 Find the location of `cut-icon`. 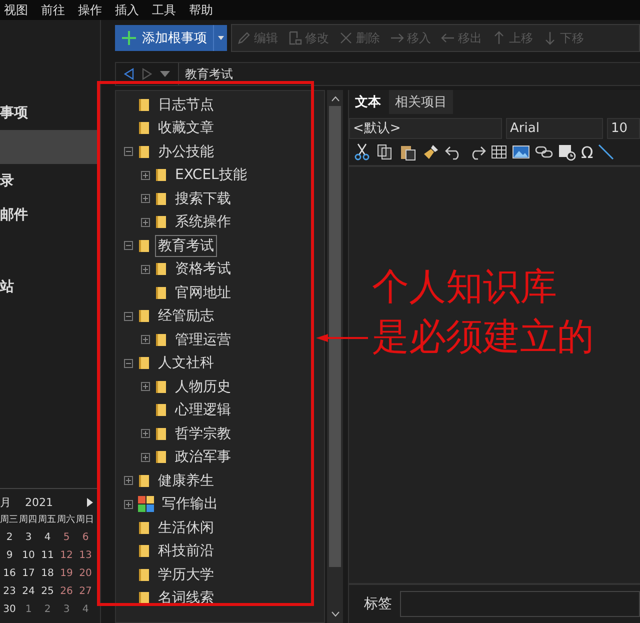

cut-icon is located at coordinates (362, 152).